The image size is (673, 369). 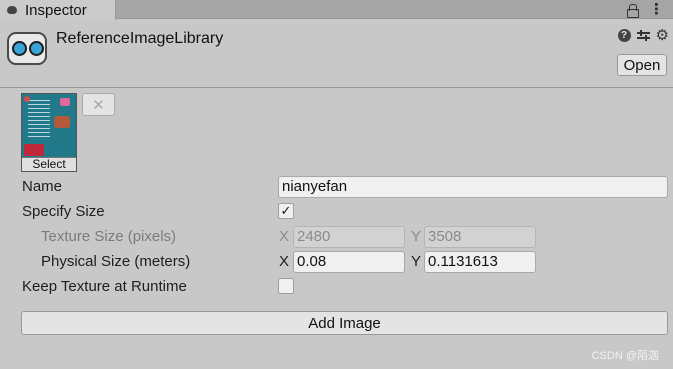 I want to click on physical-size-label: Physical Size (meters), so click(x=116, y=261).